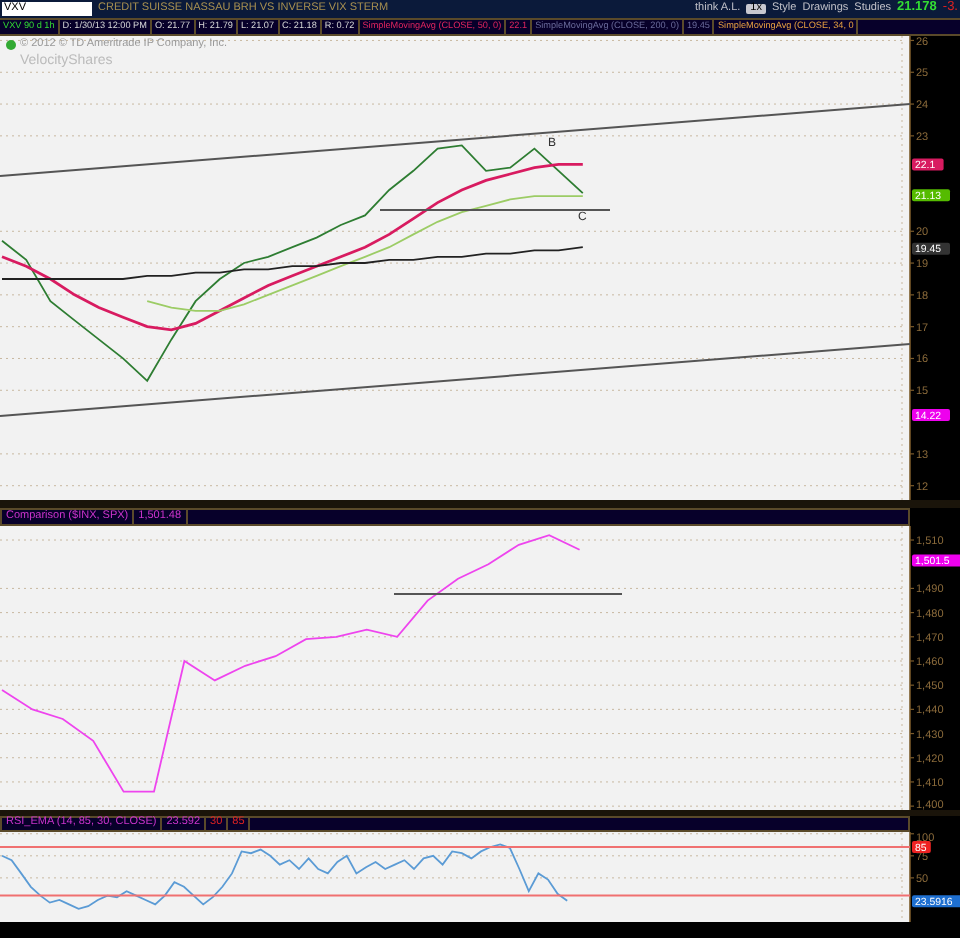 This screenshot has height=938, width=960. Describe the element at coordinates (11, 45) in the screenshot. I see `logo-icon` at that location.